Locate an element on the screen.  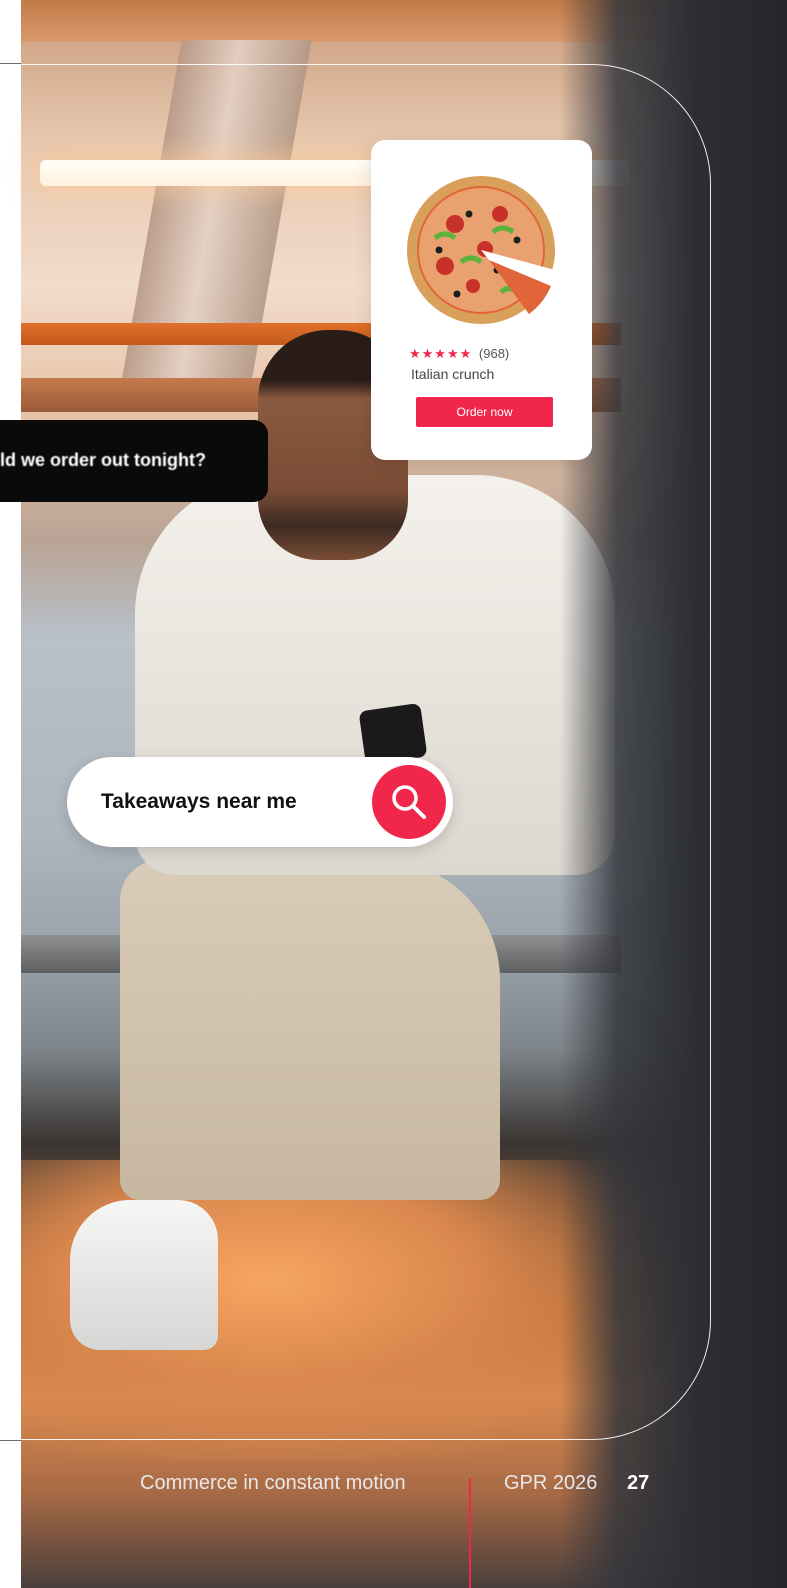
page-number: 27 is located at coordinates (638, 1483).